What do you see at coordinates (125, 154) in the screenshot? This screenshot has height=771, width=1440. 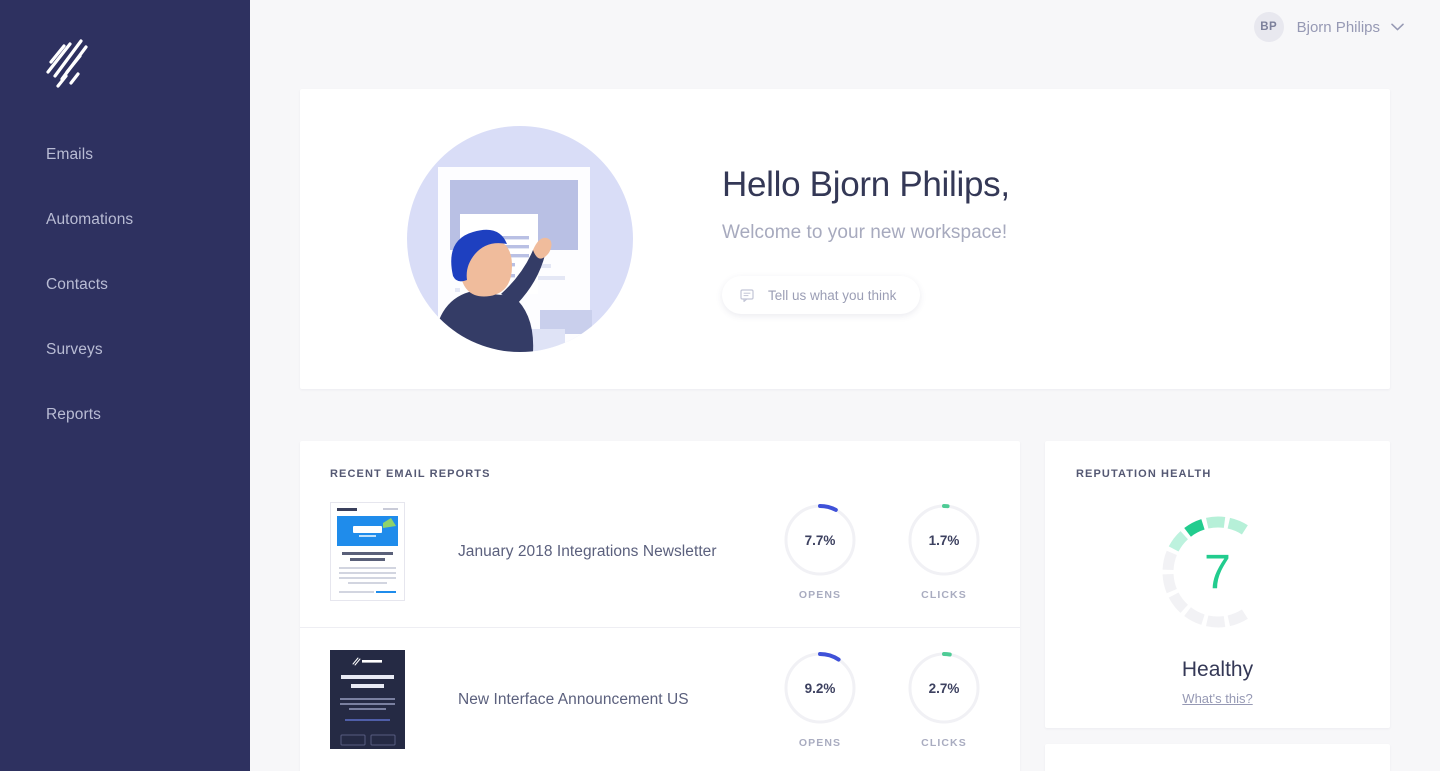 I see `sidebar-item-emails: Emails` at bounding box center [125, 154].